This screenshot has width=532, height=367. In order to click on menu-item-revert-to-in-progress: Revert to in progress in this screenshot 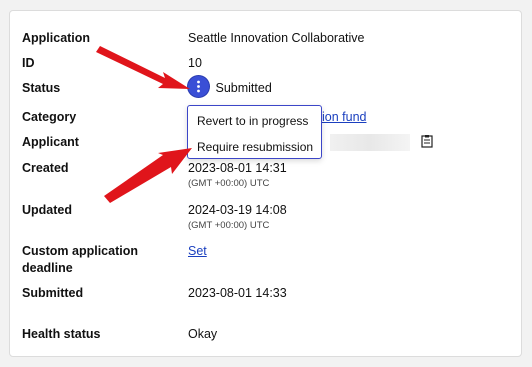, I will do `click(252, 121)`.